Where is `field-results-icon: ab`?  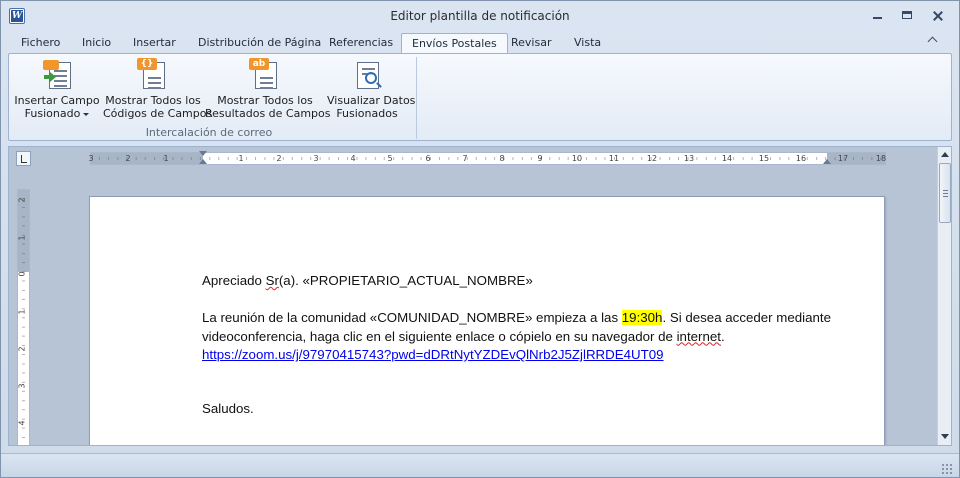
field-results-icon: ab is located at coordinates (265, 74).